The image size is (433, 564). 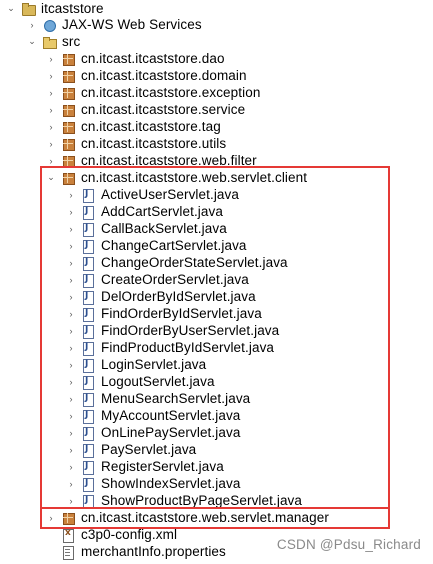 I want to click on java-file-label: FindOrderByUserServlet.java, so click(x=190, y=330).